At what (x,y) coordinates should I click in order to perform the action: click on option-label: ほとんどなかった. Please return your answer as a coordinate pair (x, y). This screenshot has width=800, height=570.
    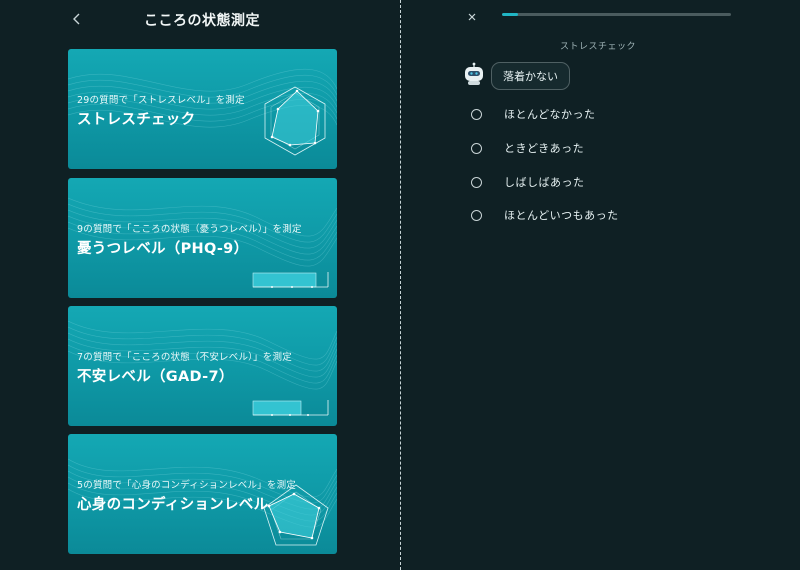
    Looking at the image, I should click on (550, 114).